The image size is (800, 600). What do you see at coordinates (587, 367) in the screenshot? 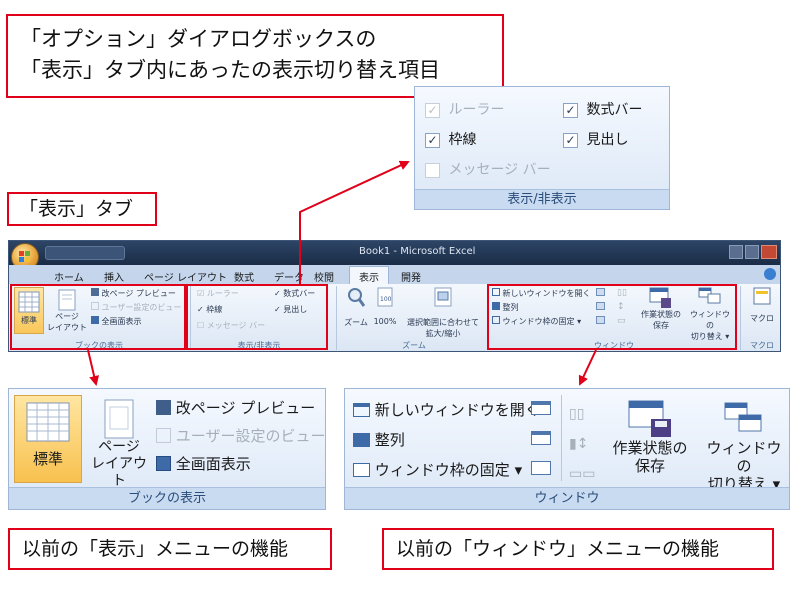
I see `arrow-window` at bounding box center [587, 367].